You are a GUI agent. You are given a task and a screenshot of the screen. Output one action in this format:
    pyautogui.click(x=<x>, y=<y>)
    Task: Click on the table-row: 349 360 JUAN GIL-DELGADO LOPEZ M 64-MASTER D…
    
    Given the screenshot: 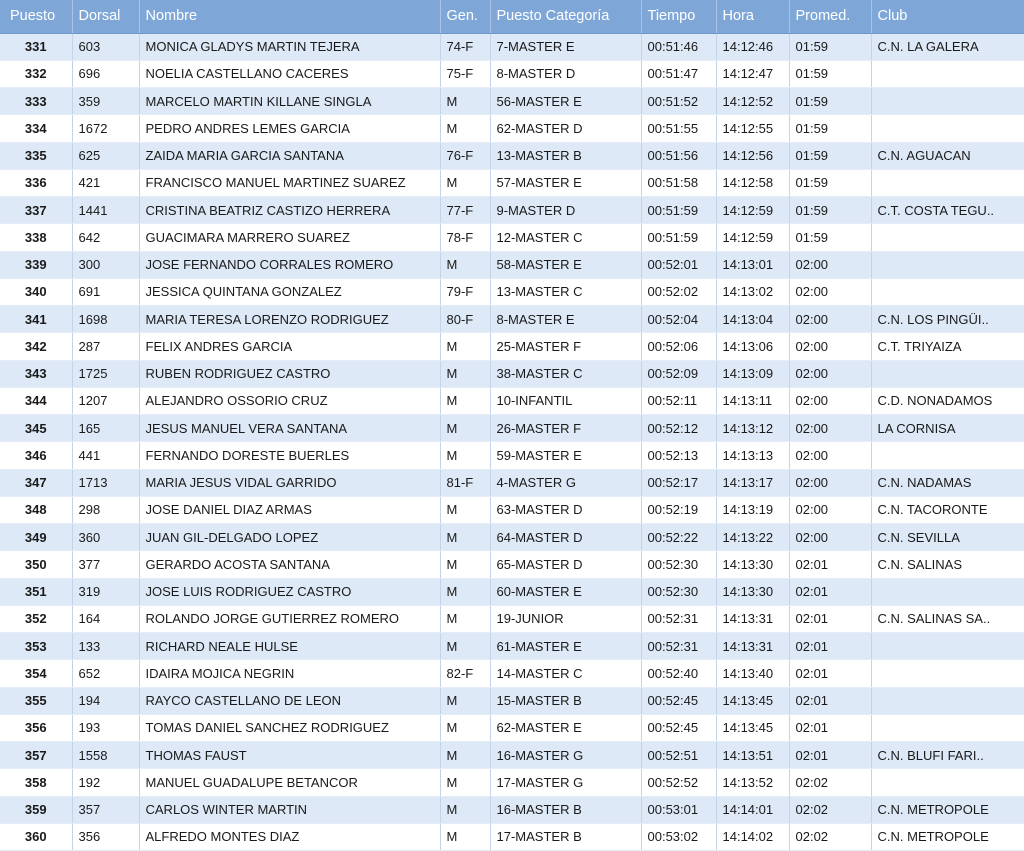 What is the action you would take?
    pyautogui.click(x=512, y=537)
    